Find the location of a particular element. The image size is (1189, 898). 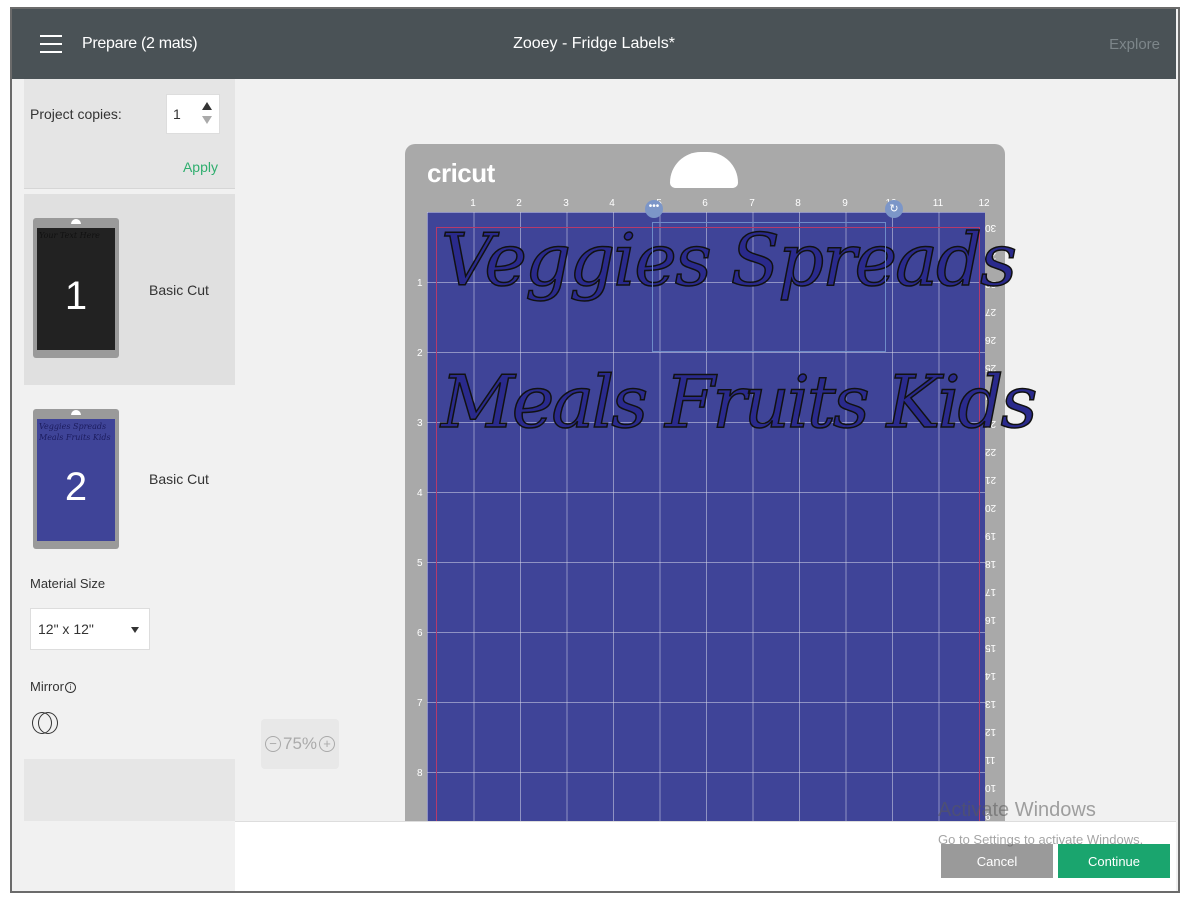

copies-value: 1 is located at coordinates (177, 114).